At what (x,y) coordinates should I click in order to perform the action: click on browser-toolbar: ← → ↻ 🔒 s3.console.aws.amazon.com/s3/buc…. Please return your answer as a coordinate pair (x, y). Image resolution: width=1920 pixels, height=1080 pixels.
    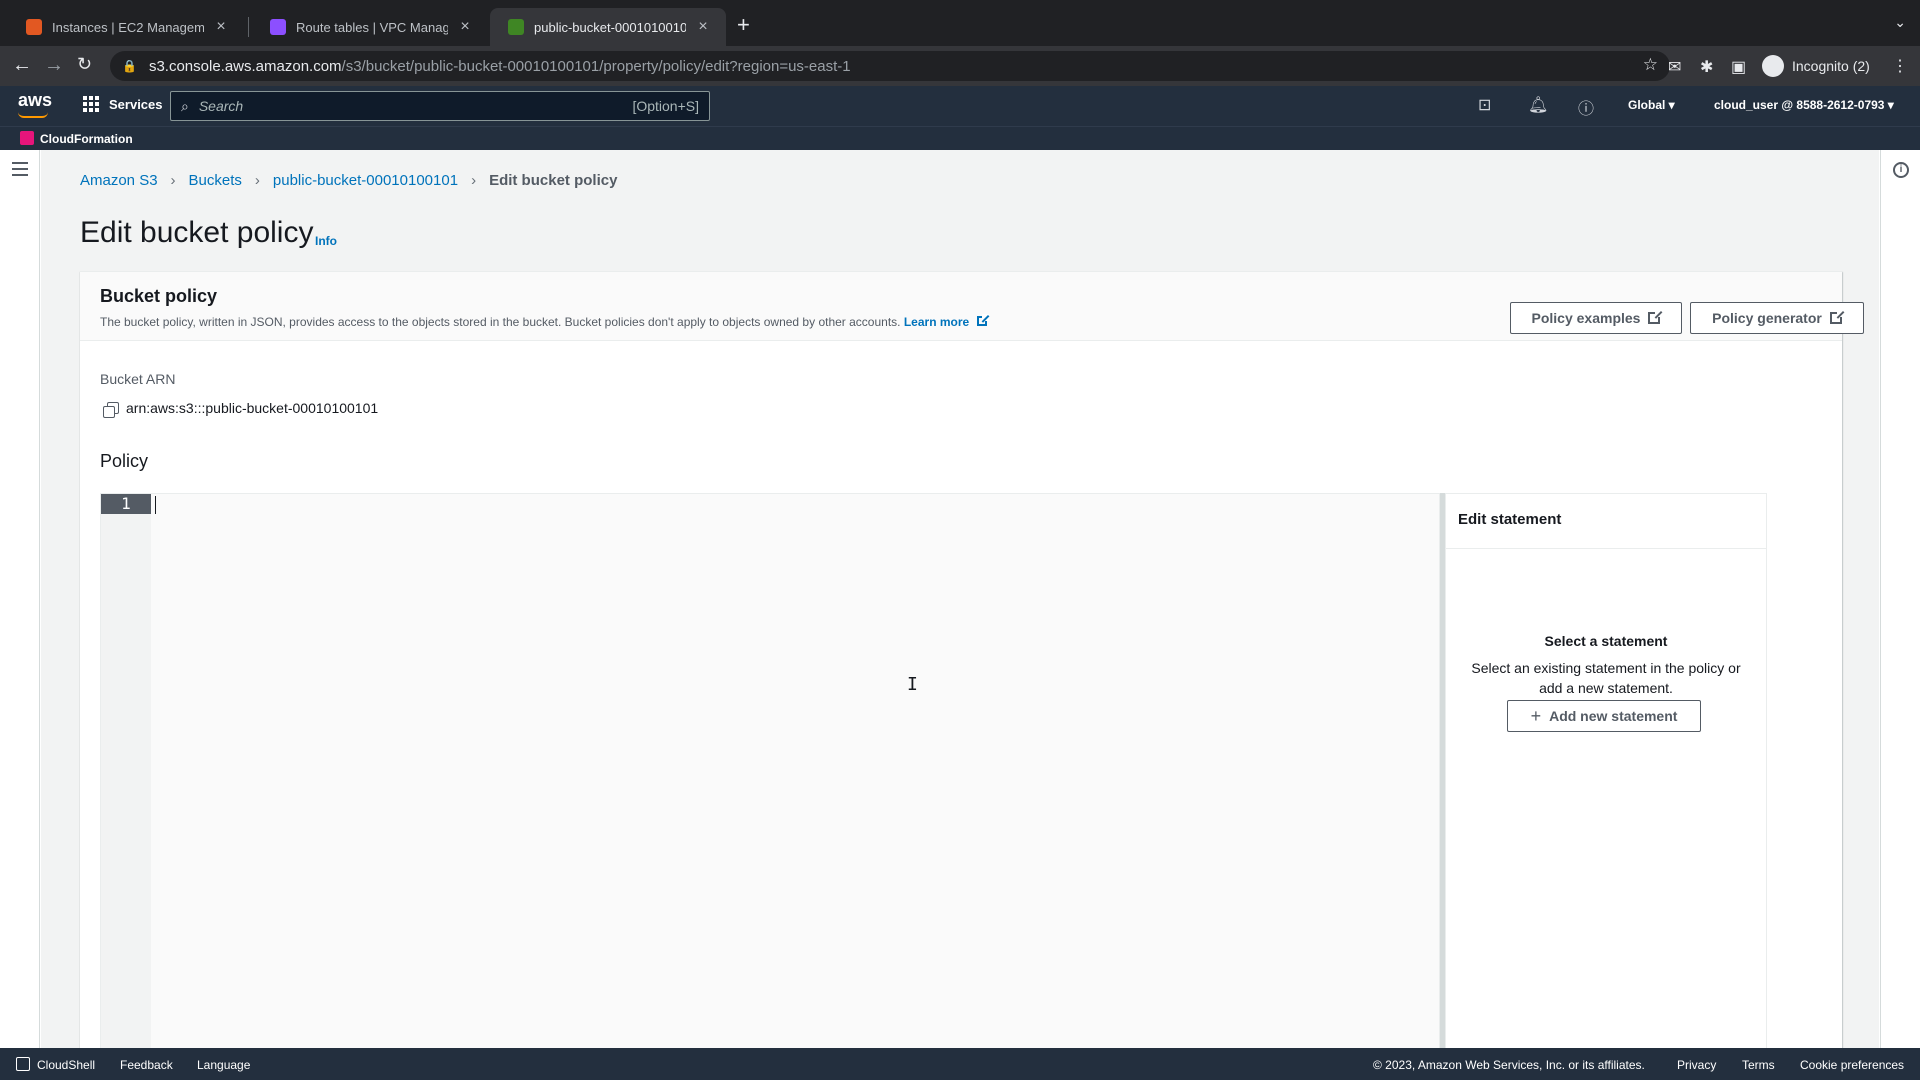
    Looking at the image, I should click on (960, 66).